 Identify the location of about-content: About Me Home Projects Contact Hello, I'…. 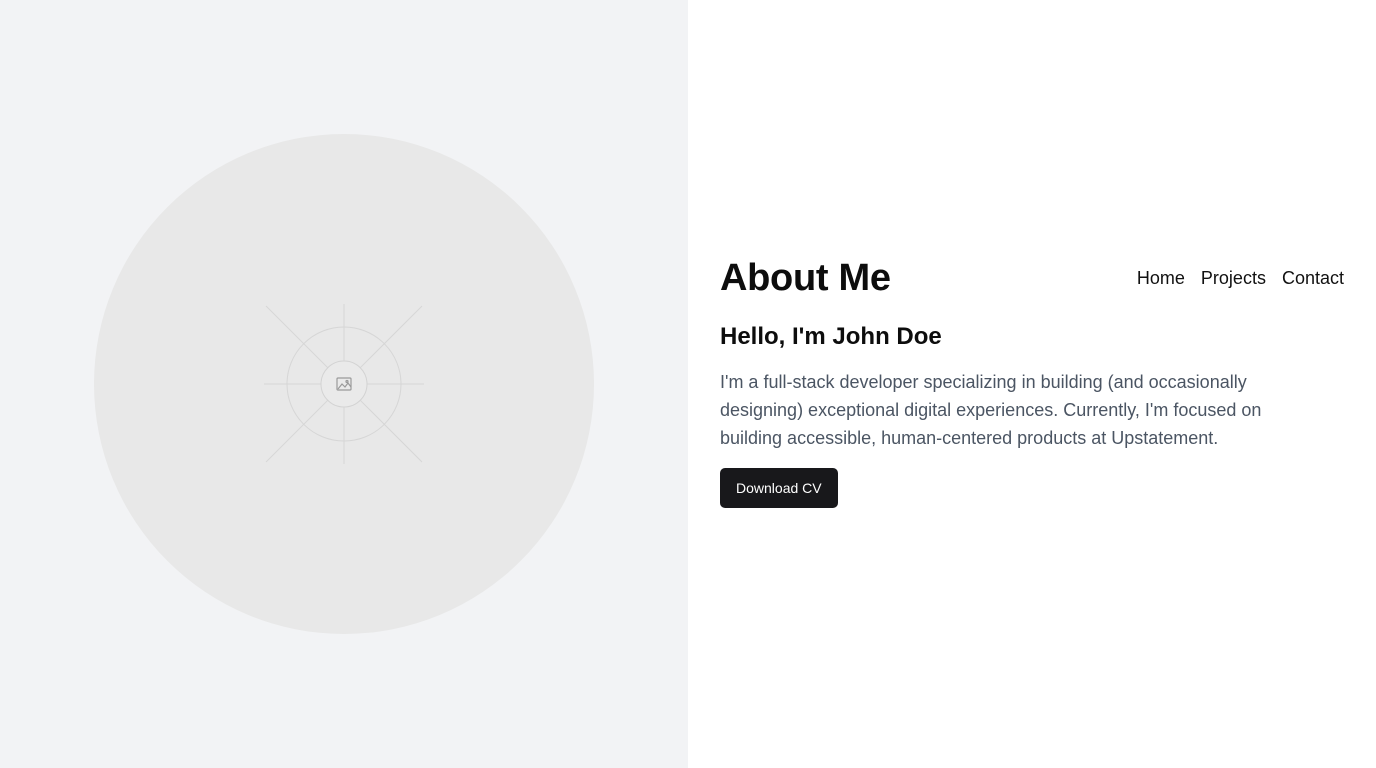
(1032, 382).